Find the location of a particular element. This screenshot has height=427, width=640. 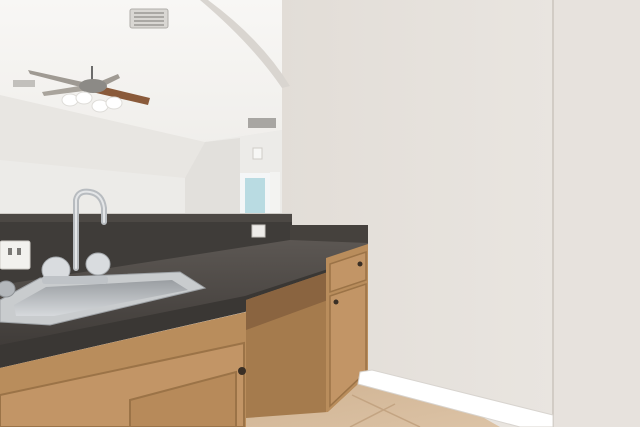

wall-vent-icon is located at coordinates (262, 123).